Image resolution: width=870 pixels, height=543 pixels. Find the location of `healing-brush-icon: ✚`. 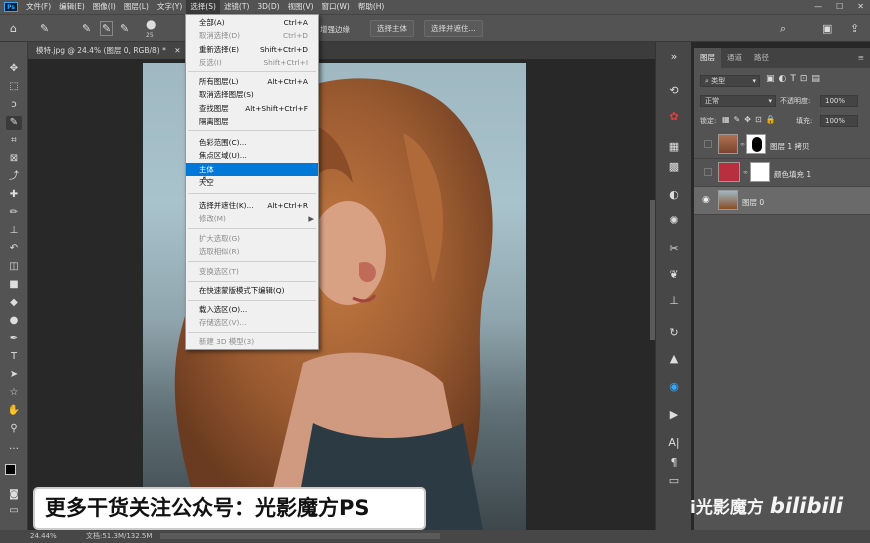

healing-brush-icon: ✚ is located at coordinates (14, 195).